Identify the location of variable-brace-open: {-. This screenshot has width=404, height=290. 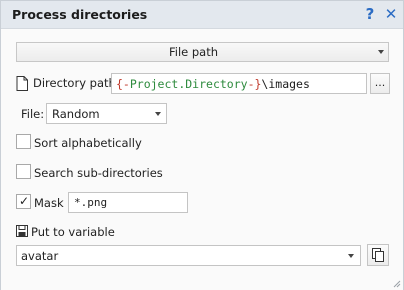
(123, 84).